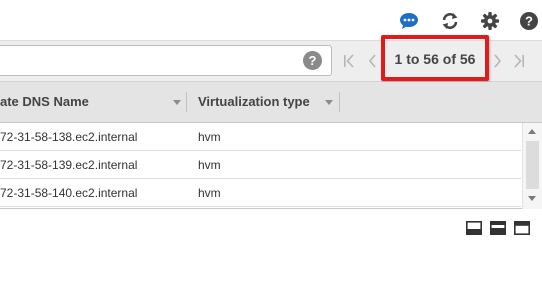 This screenshot has height=303, width=542. I want to click on last-page-icon, so click(519, 61).